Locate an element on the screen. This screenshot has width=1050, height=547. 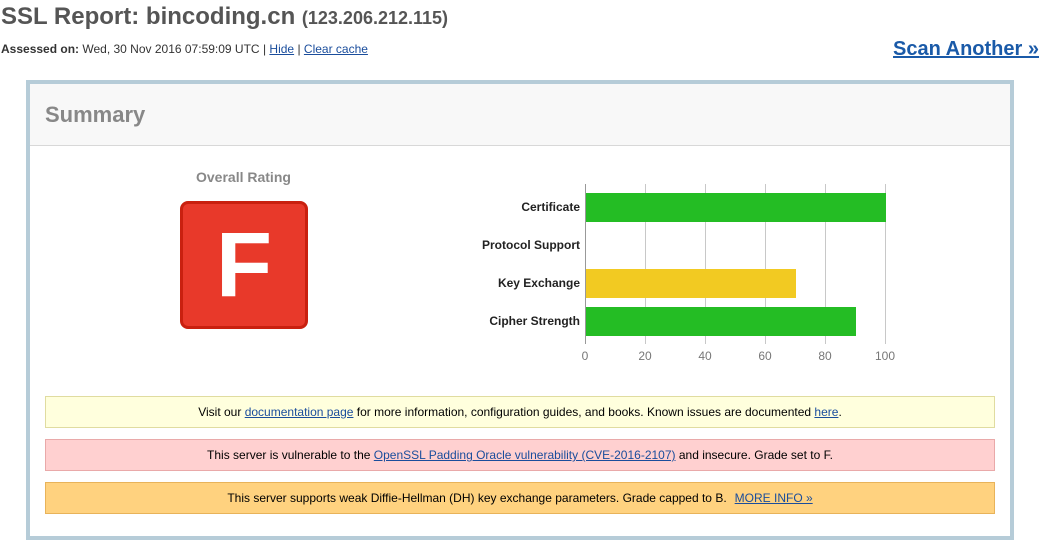
scan-another-link: Scan Another » is located at coordinates (966, 49).